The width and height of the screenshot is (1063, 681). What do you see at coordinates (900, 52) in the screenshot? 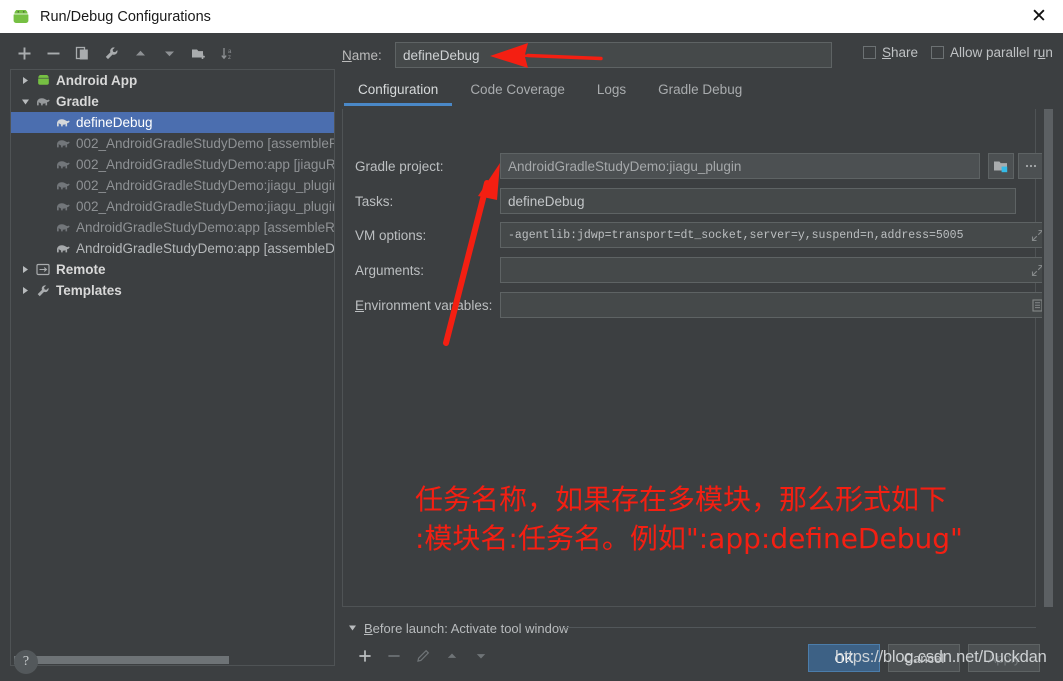
I see `share-label: Share` at bounding box center [900, 52].